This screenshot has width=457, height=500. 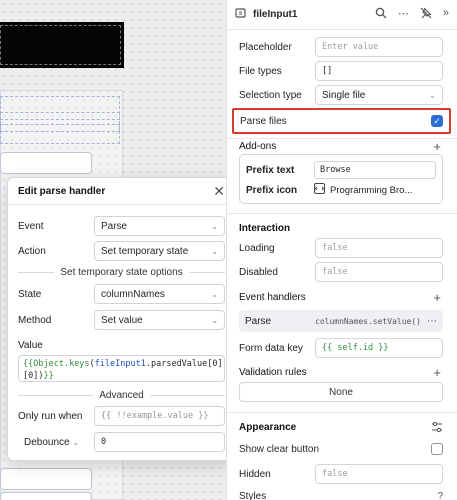 What do you see at coordinates (379, 248) in the screenshot?
I see `loading-input: false` at bounding box center [379, 248].